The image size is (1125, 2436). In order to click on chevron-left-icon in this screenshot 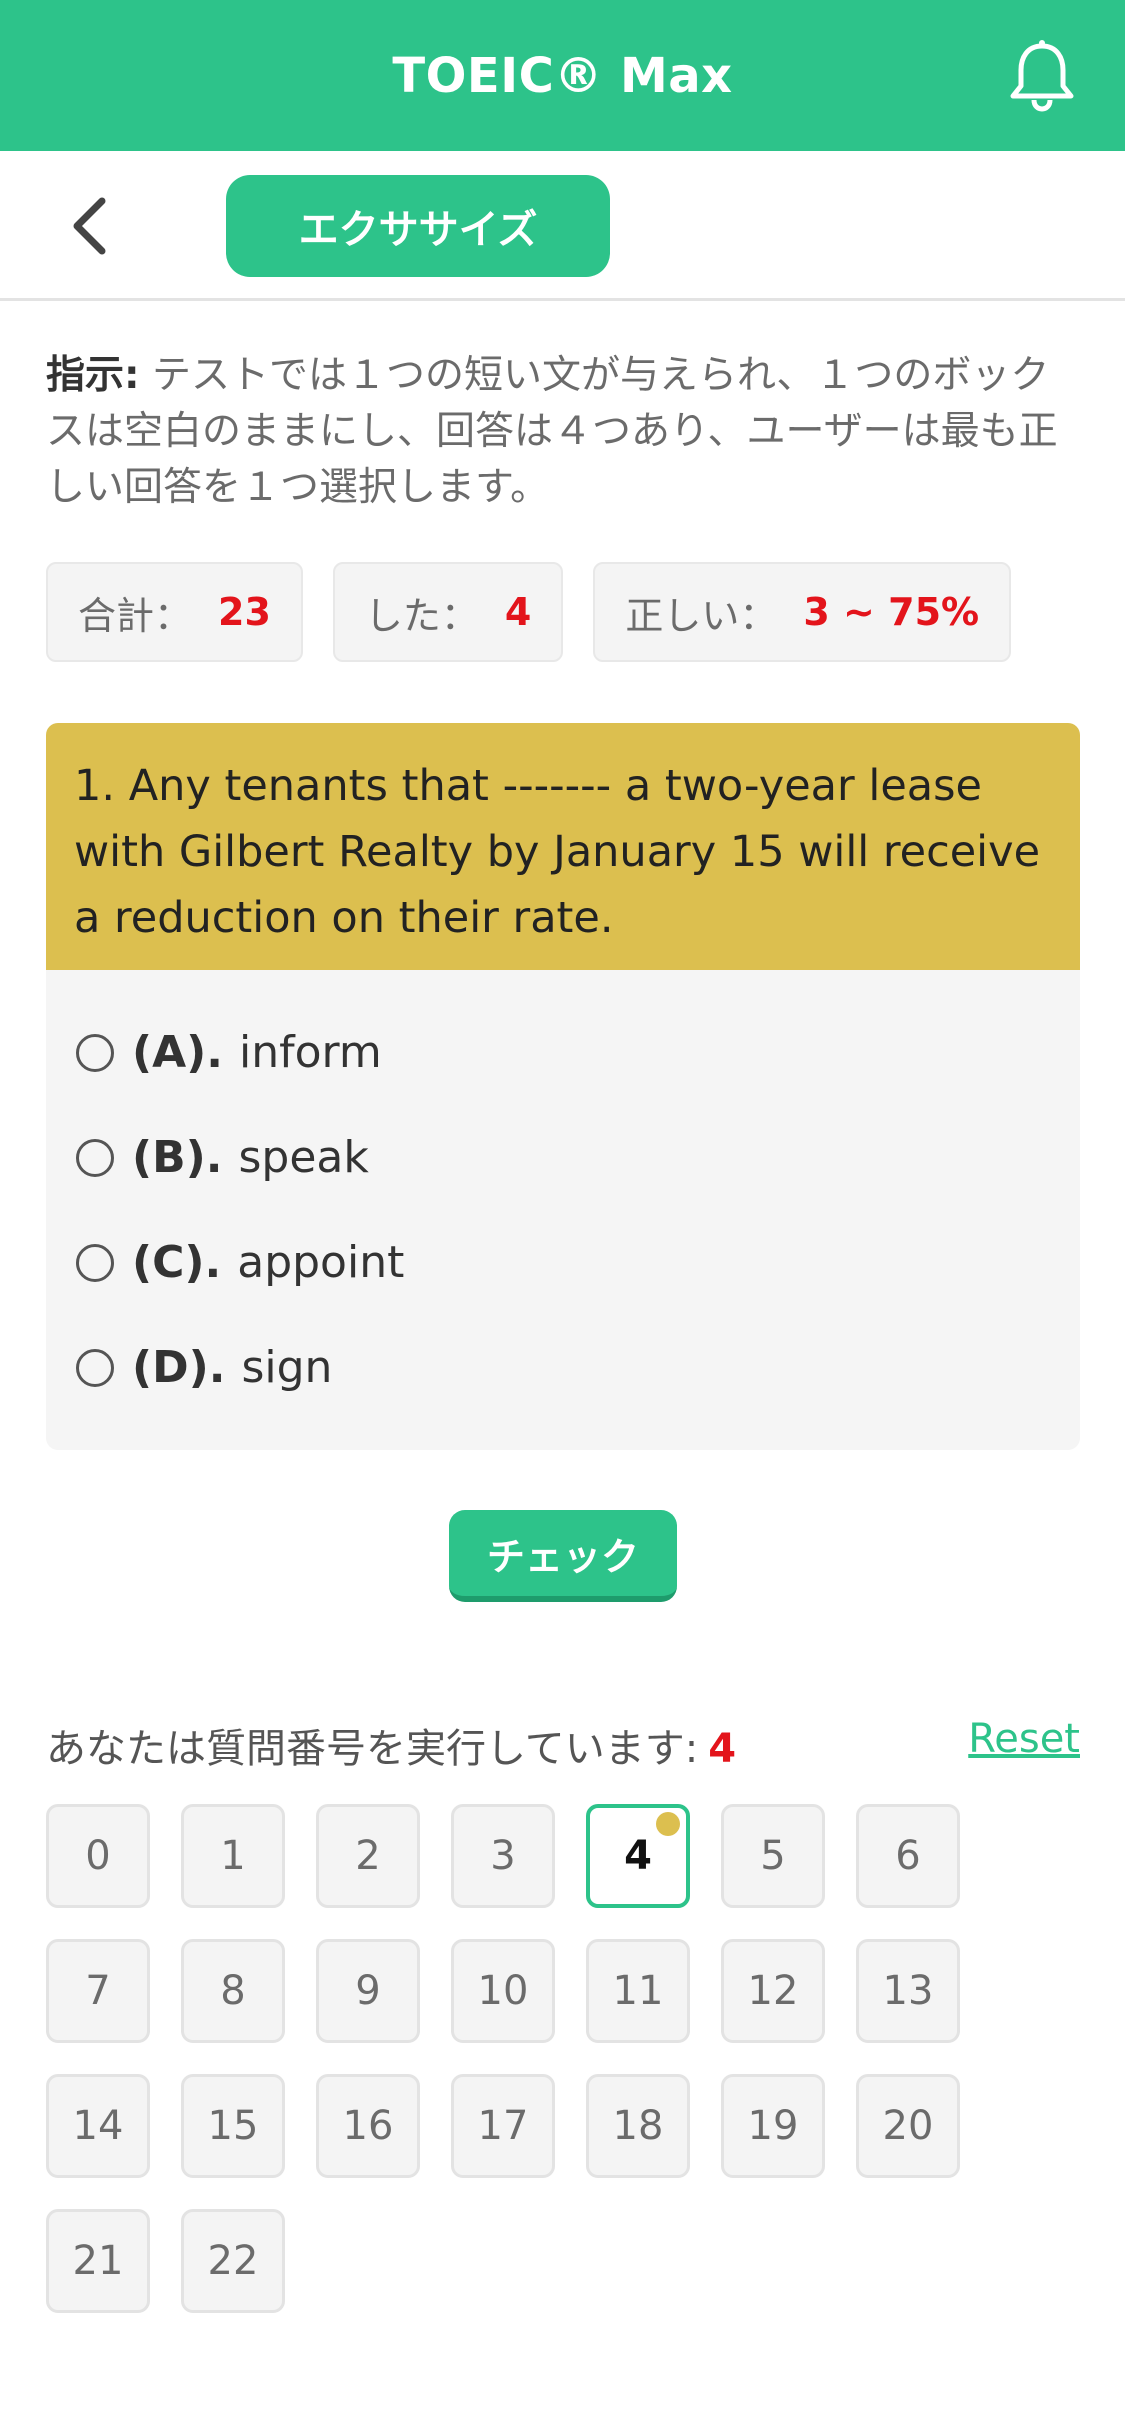, I will do `click(92, 226)`.